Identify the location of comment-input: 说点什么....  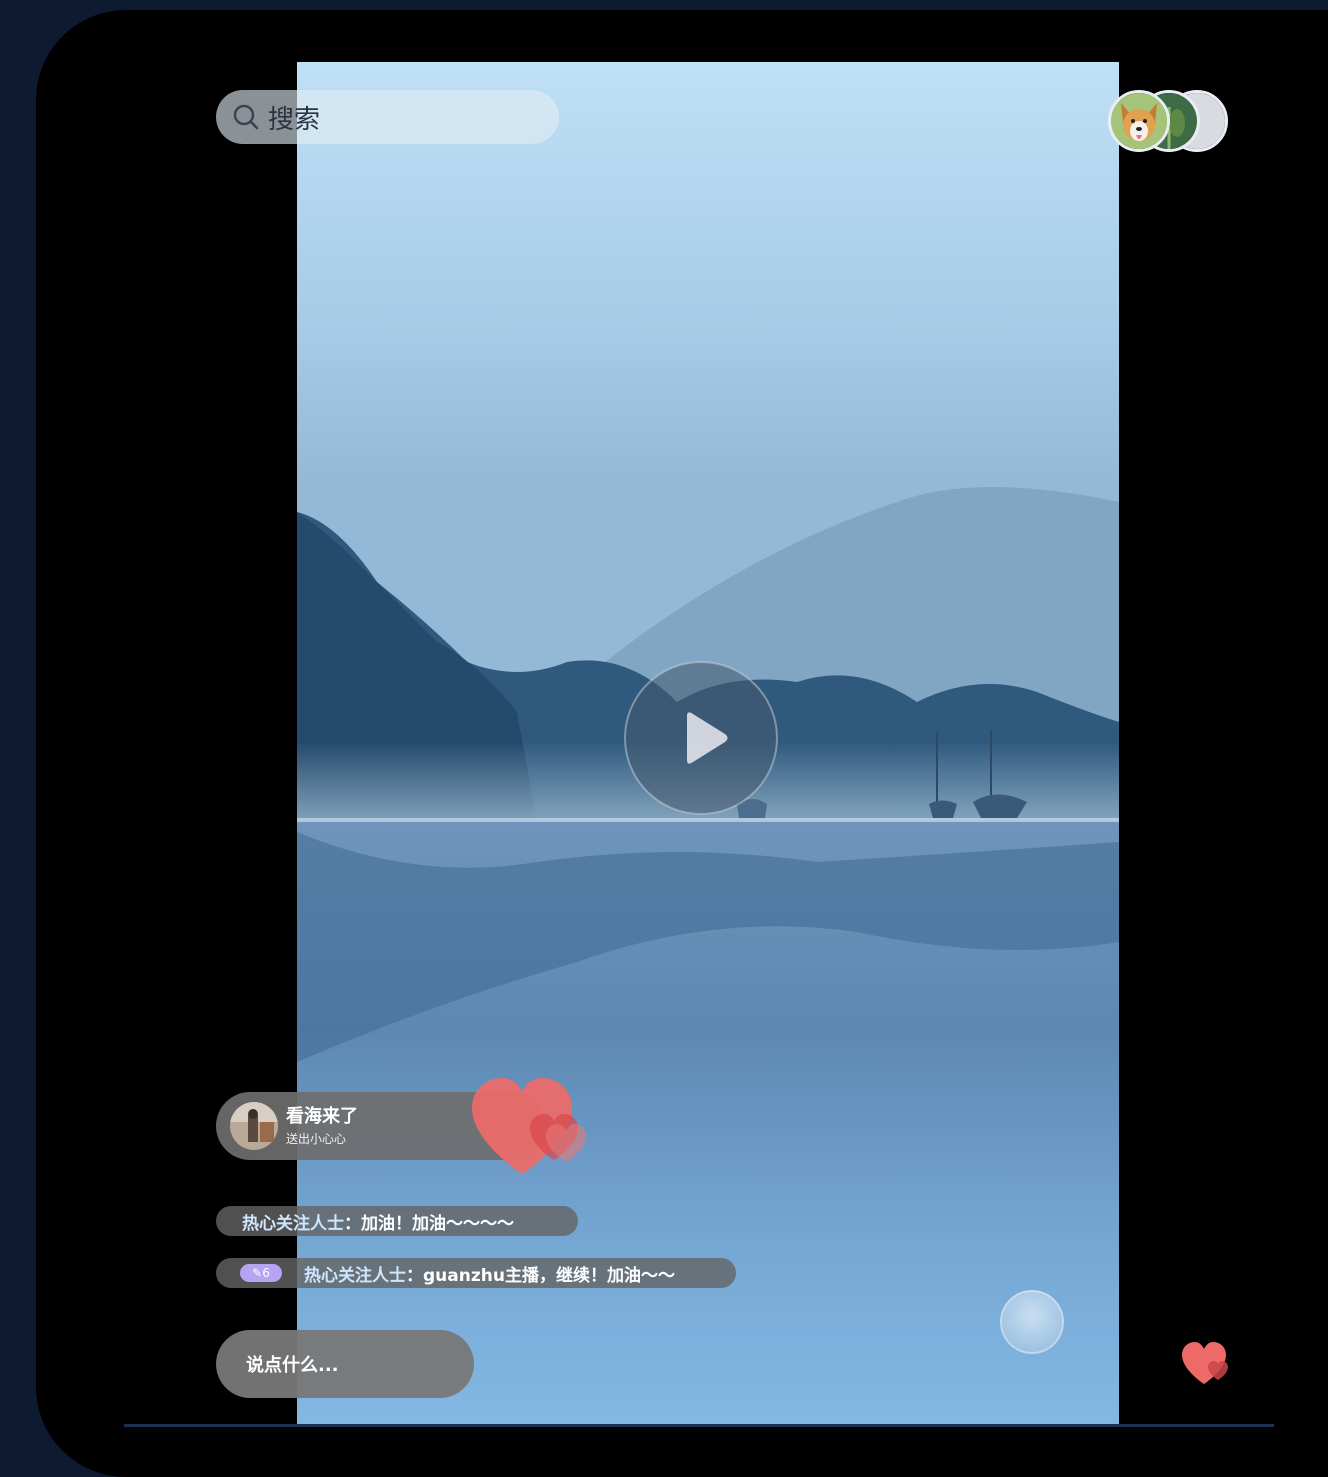
(345, 1364).